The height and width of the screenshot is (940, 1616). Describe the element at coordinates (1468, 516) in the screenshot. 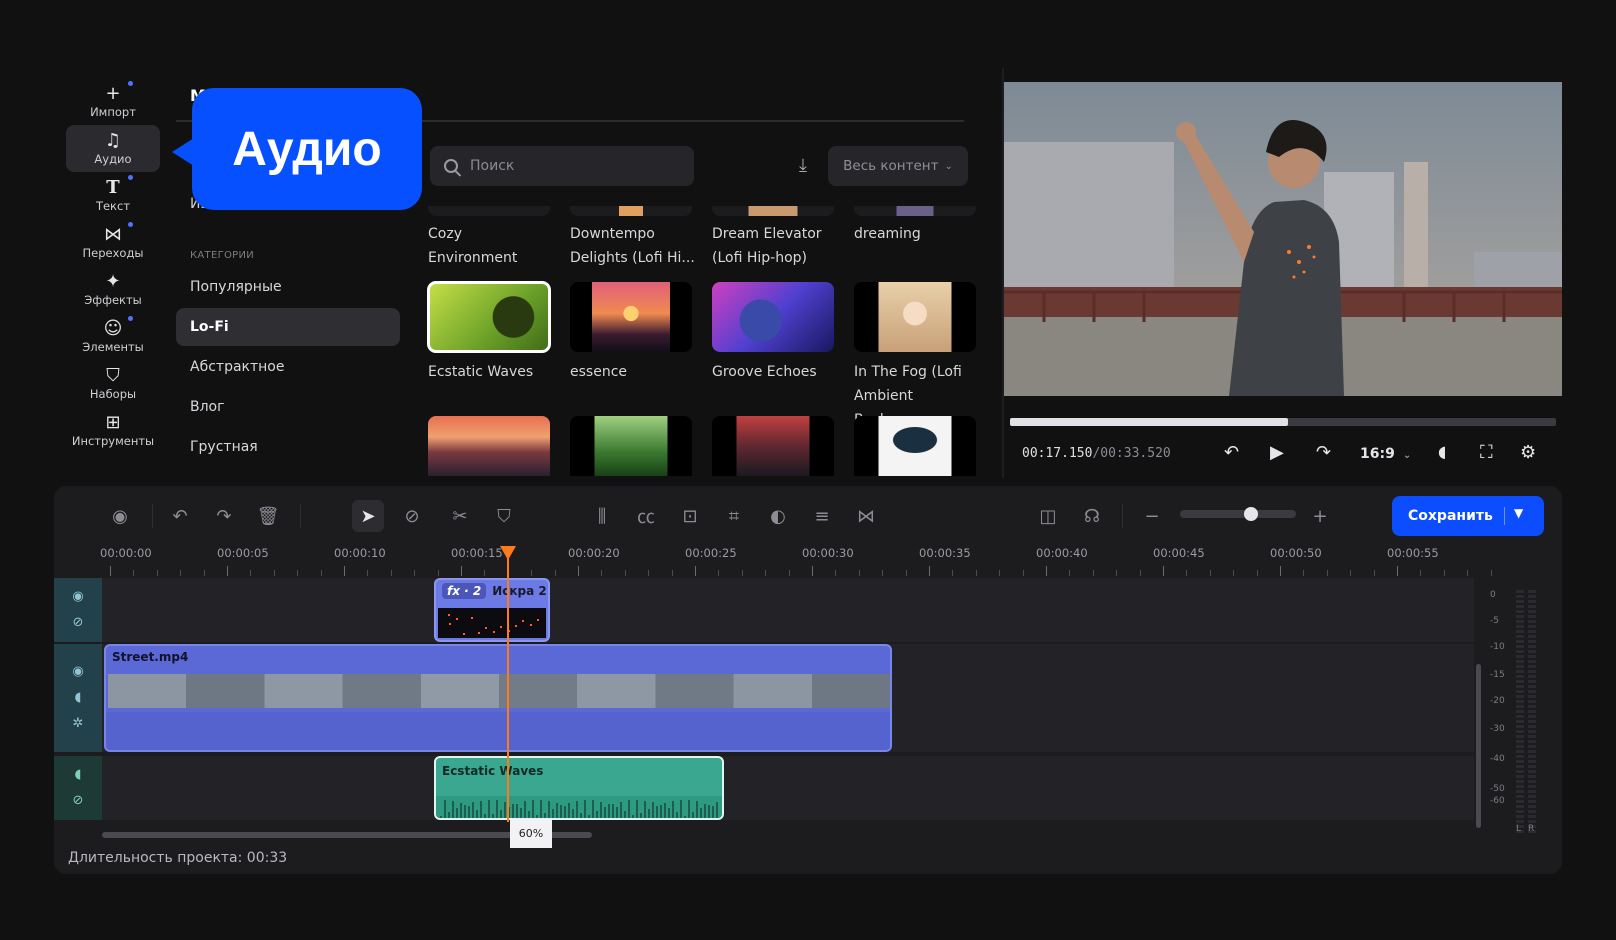

I see `save-button: Сохранить ▼` at that location.